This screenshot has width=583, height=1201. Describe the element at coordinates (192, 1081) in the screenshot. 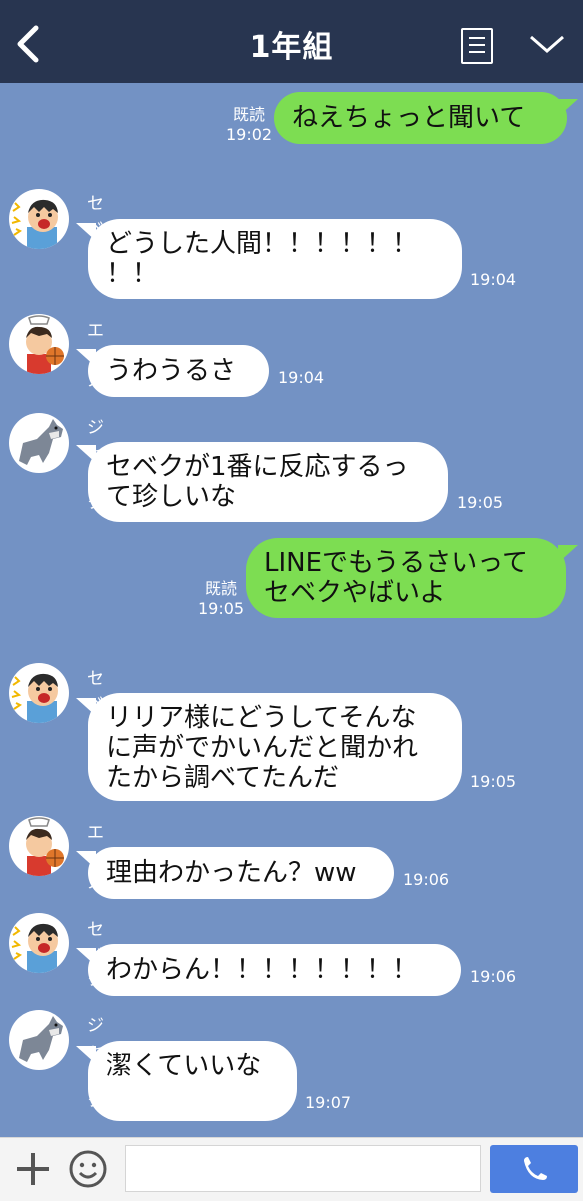

I see `message-bubble: 潔くていいな` at that location.